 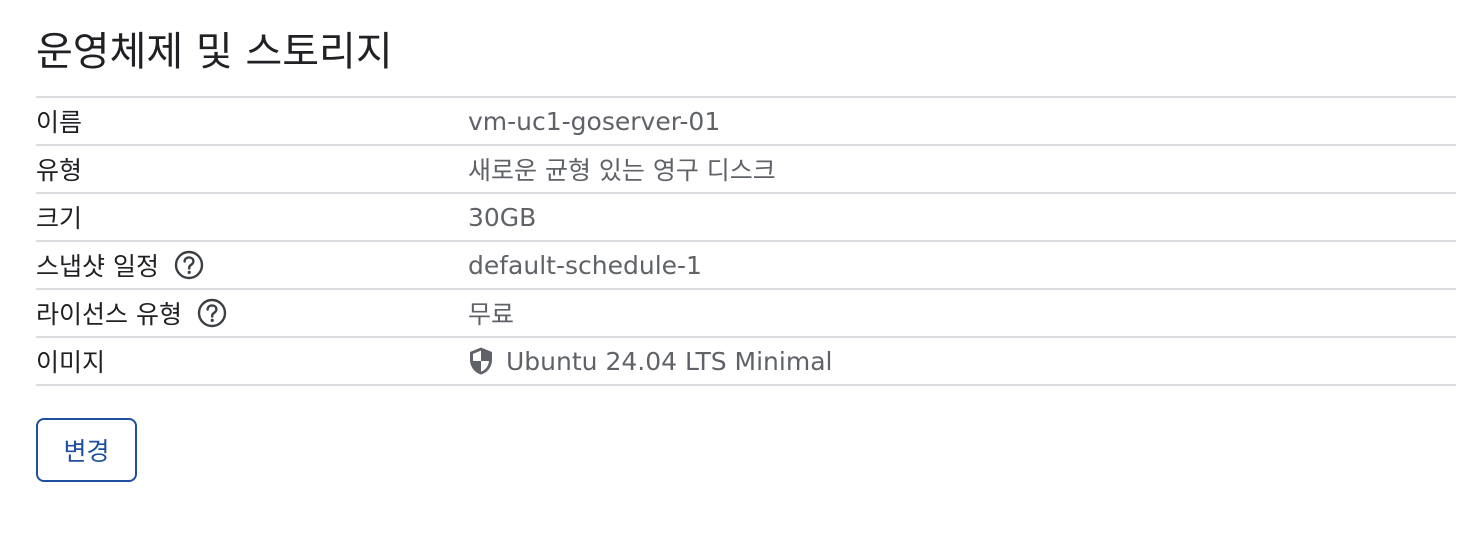 What do you see at coordinates (746, 266) in the screenshot?
I see `detail-row-snapshot-schedule: 스냅샷 일정 default-schedule-1` at bounding box center [746, 266].